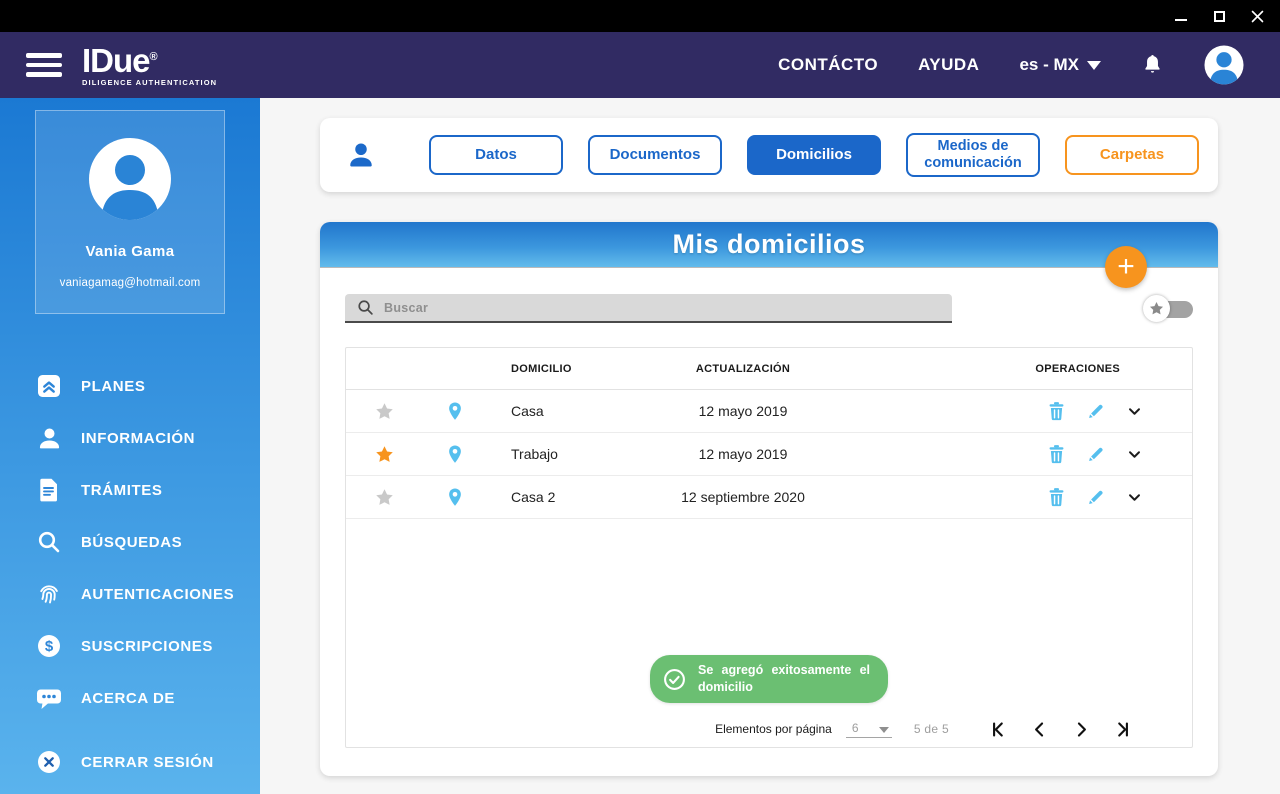 This screenshot has width=1280, height=794. I want to click on search-box, so click(648, 308).